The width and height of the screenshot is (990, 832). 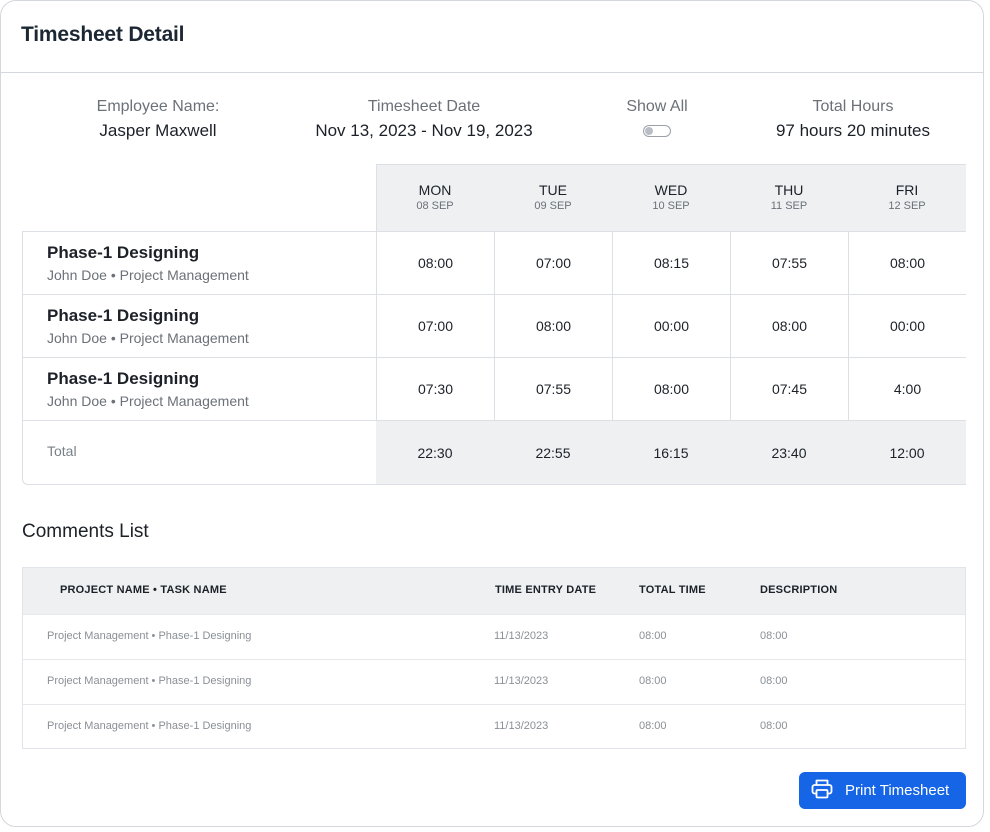 What do you see at coordinates (907, 452) in the screenshot?
I see `total-cell: 12:00` at bounding box center [907, 452].